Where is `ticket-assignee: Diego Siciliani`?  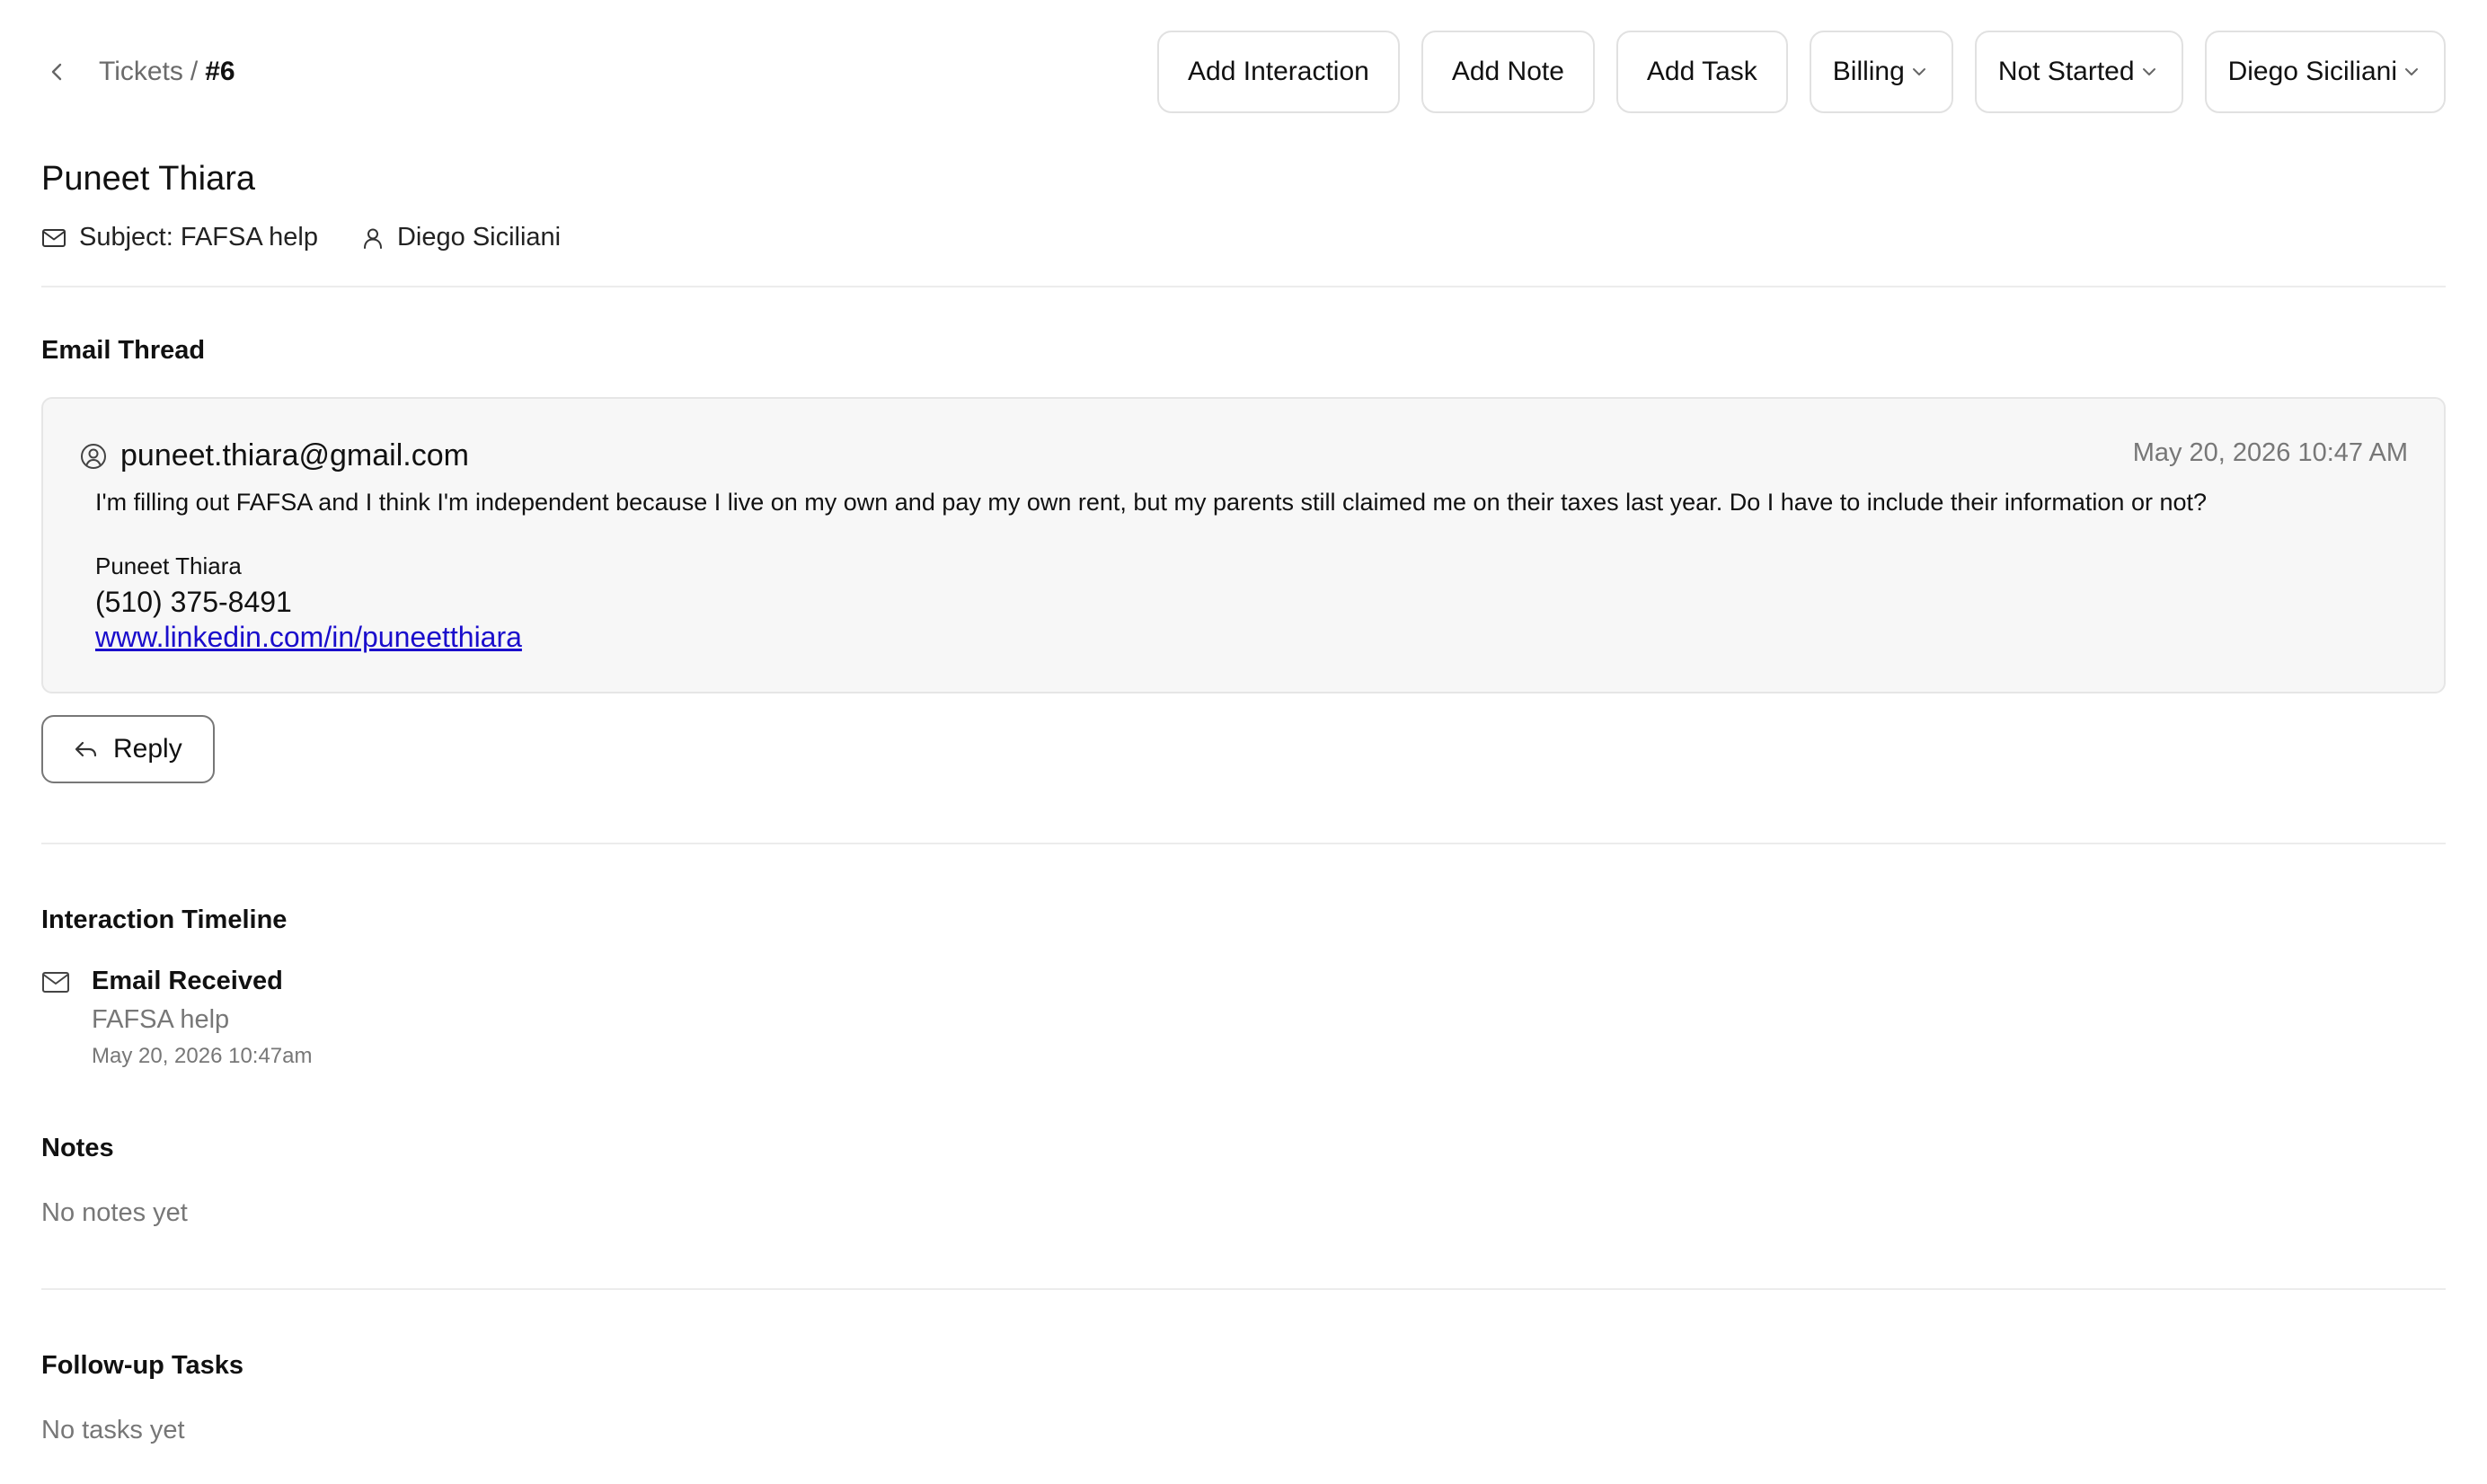 ticket-assignee: Diego Siciliani is located at coordinates (461, 238).